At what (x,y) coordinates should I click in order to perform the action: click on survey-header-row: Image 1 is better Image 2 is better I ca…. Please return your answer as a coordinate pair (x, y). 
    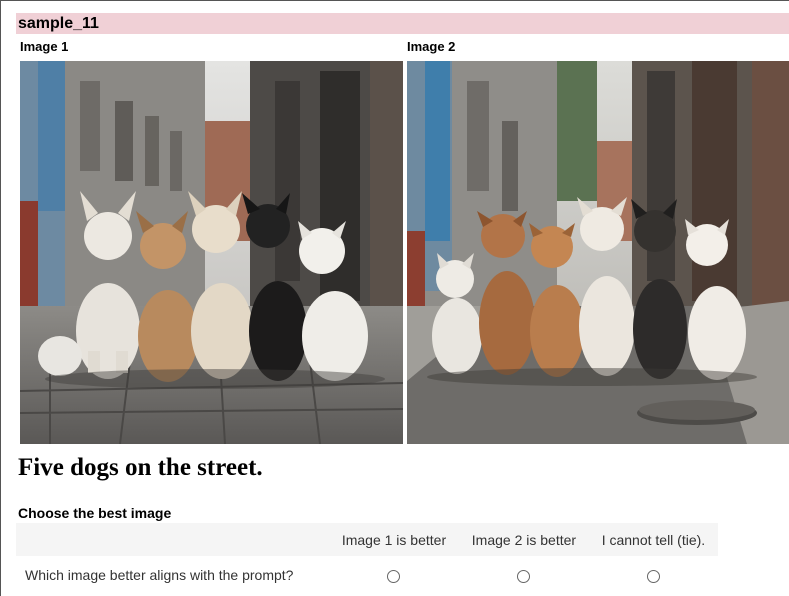
    Looking at the image, I should click on (367, 539).